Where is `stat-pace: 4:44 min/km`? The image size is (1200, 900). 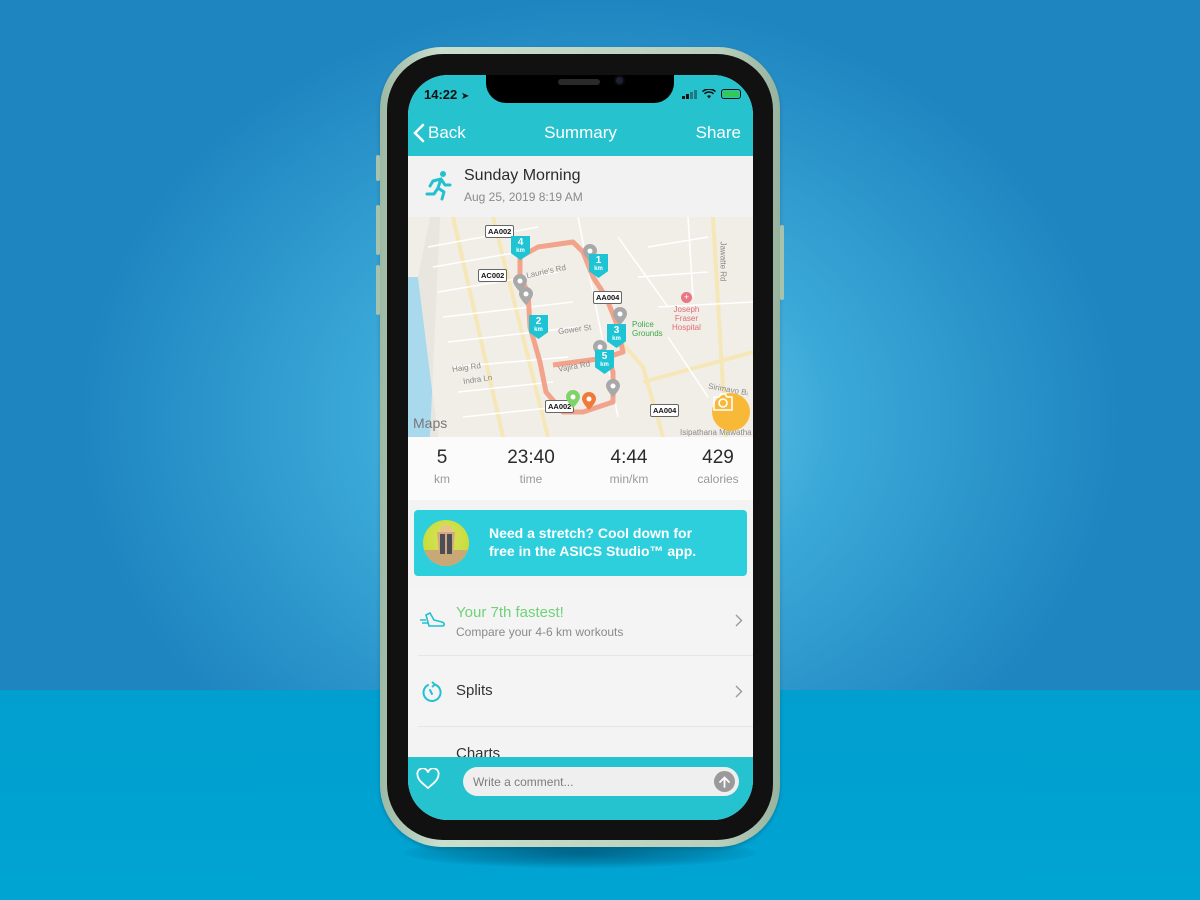
stat-pace: 4:44 min/km is located at coordinates (629, 466).